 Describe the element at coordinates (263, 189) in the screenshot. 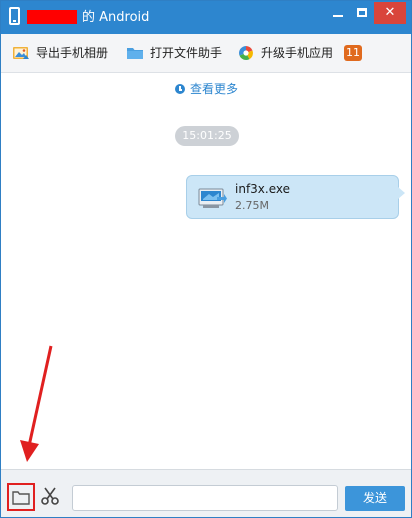

I see `file-name: inf3x.exe` at that location.